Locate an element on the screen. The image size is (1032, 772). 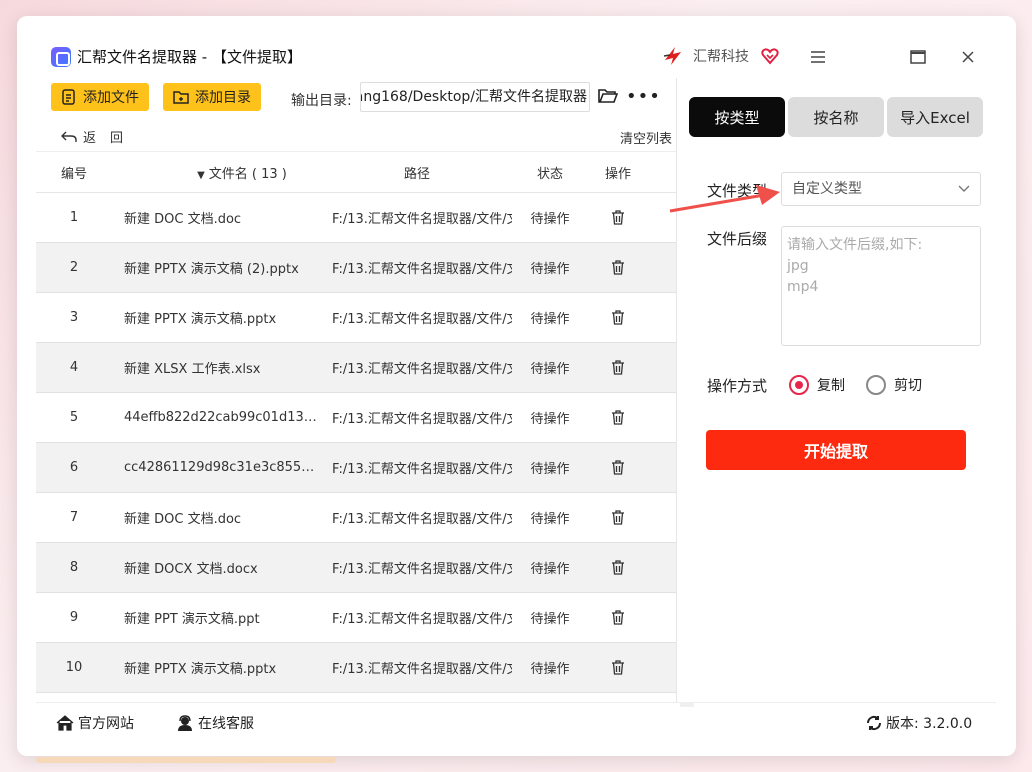
support-label: 在线客服 is located at coordinates (226, 724).